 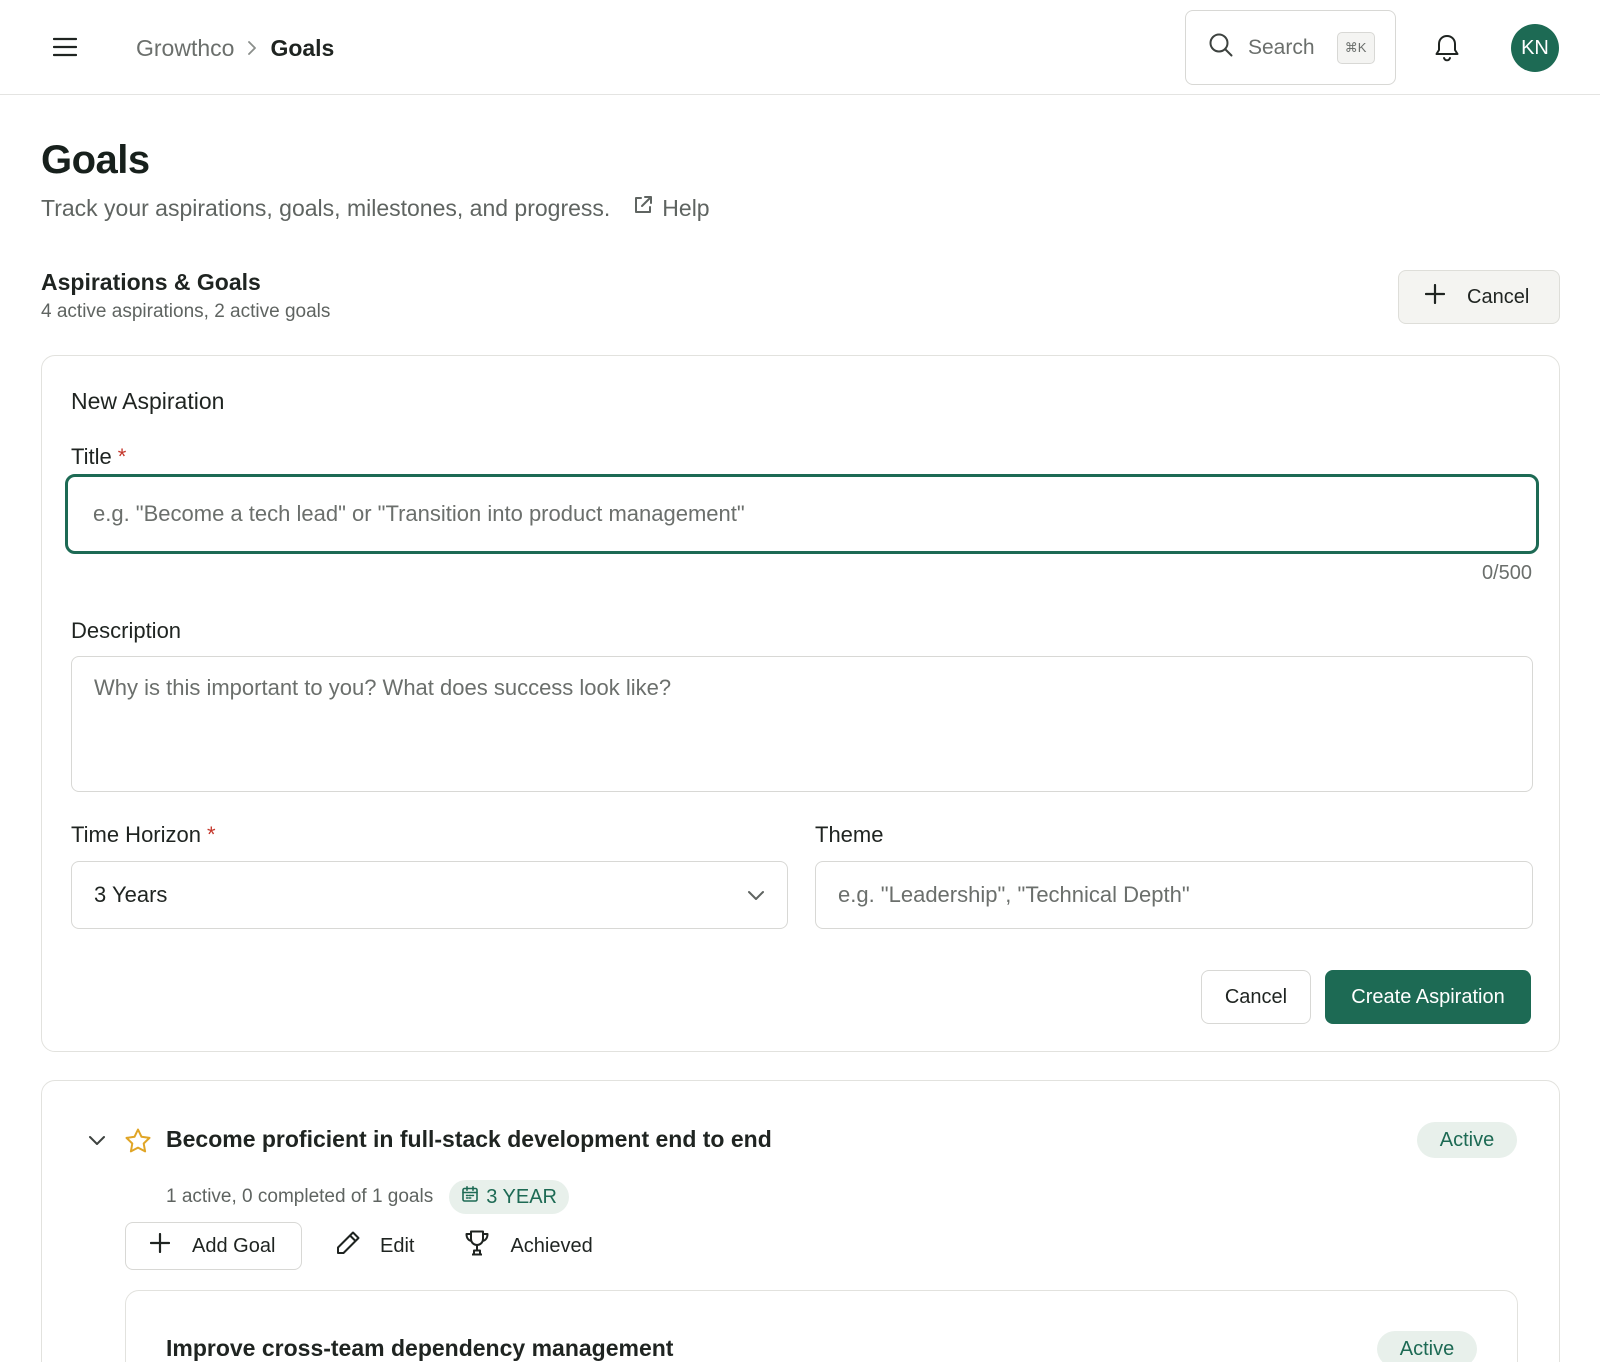 I want to click on star-icon, so click(x=138, y=1141).